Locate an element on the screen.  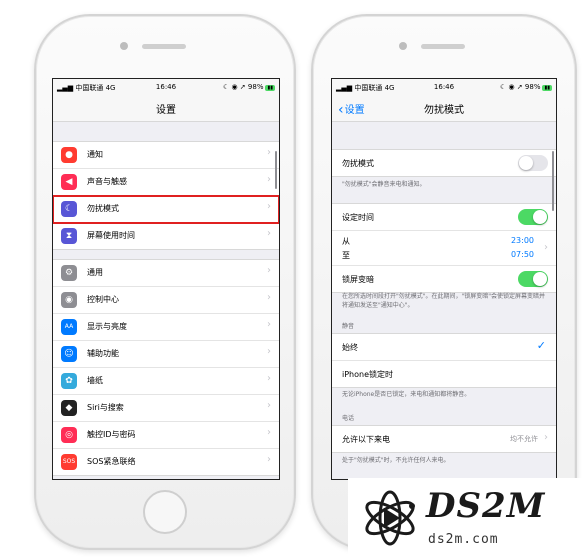
scheduled-switch is located at coordinates (533, 217).